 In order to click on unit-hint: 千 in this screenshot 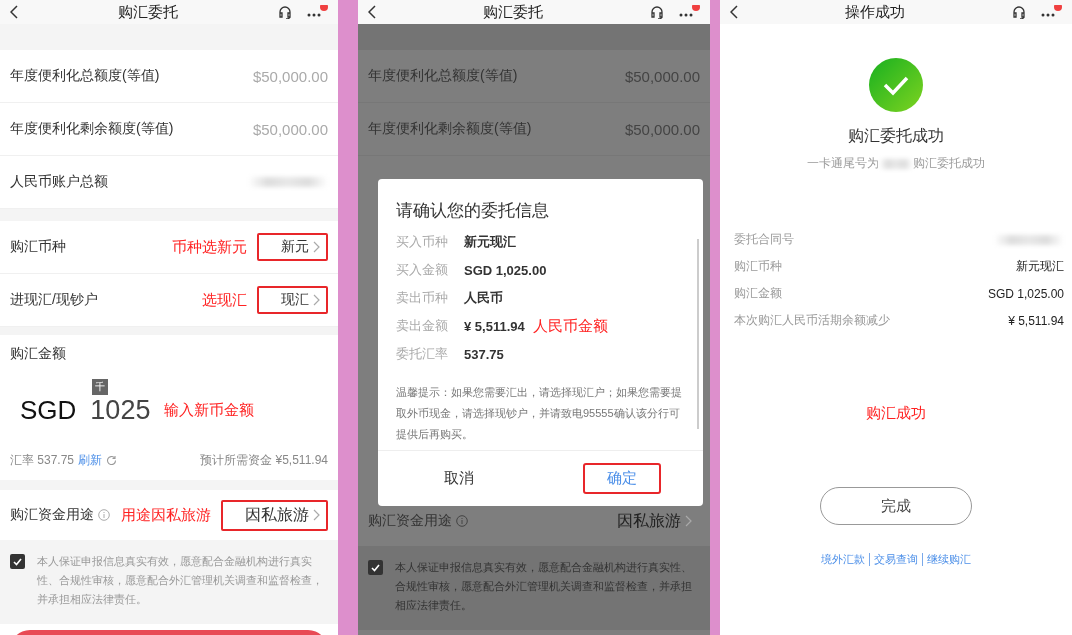, I will do `click(100, 387)`.